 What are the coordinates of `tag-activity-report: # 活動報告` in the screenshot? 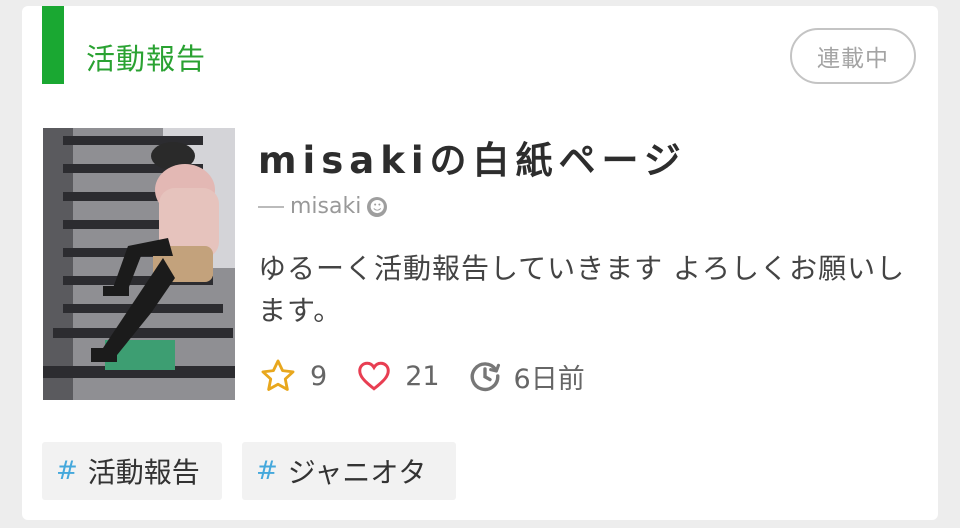 It's located at (132, 471).